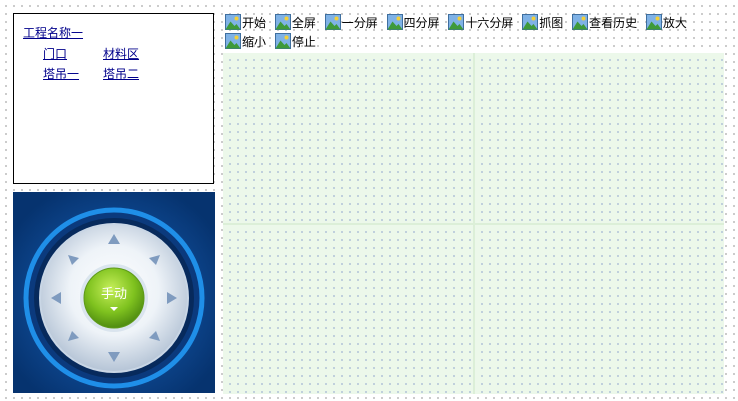 Image resolution: width=738 pixels, height=401 pixels. I want to click on site-link-tower-crane-1: 塔吊一, so click(73, 74).